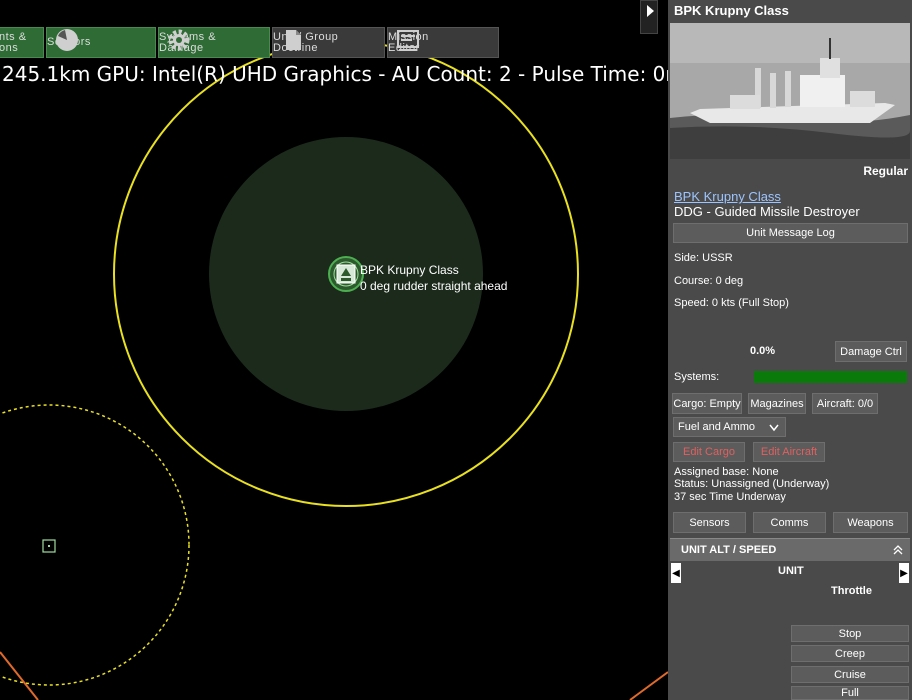  I want to click on doctrine-tab: Unit / Group Doctrine, so click(328, 42).